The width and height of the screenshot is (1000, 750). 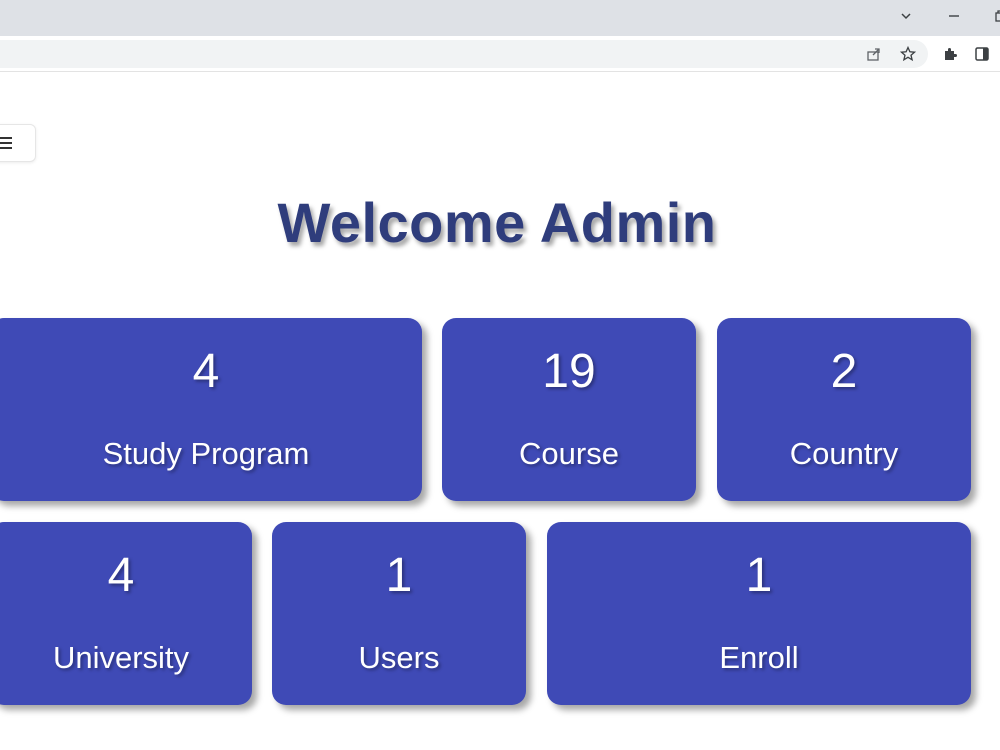 I want to click on minimize-icon, so click(x=954, y=16).